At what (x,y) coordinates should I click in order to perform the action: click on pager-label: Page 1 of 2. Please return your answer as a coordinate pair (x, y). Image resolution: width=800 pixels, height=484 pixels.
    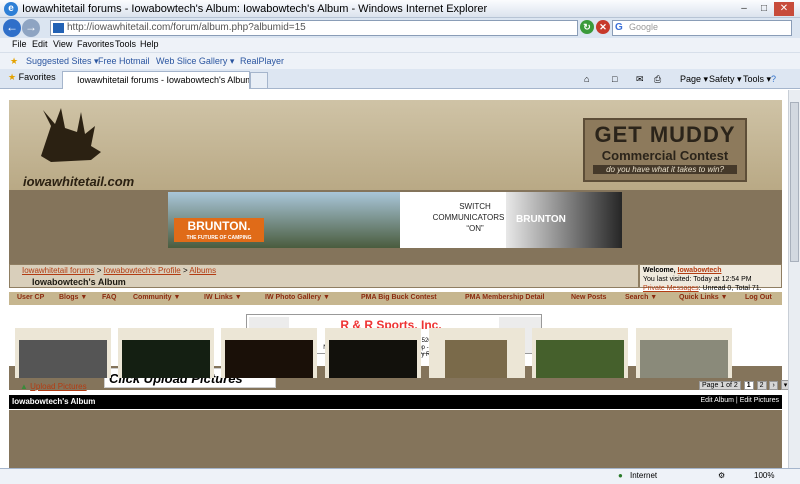
    Looking at the image, I should click on (720, 385).